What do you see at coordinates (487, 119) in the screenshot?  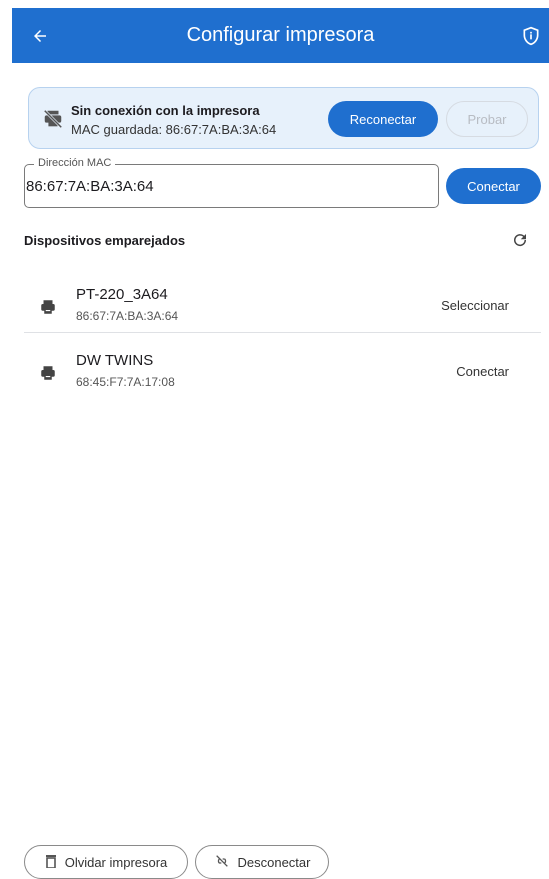 I see `test-button: Probar` at bounding box center [487, 119].